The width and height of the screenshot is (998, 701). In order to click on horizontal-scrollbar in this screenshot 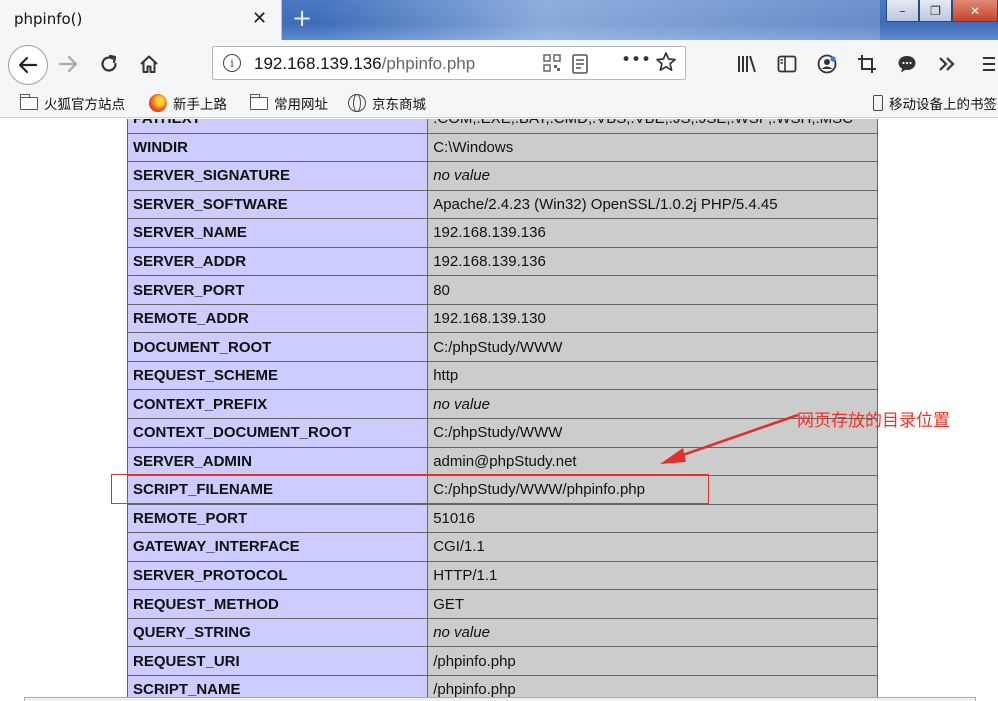, I will do `click(500, 699)`.